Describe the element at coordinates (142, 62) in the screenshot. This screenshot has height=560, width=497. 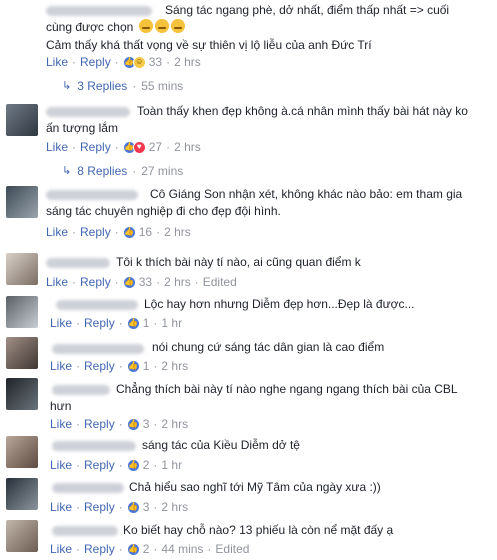
I see `reactions: 👍 ☺ 33` at that location.